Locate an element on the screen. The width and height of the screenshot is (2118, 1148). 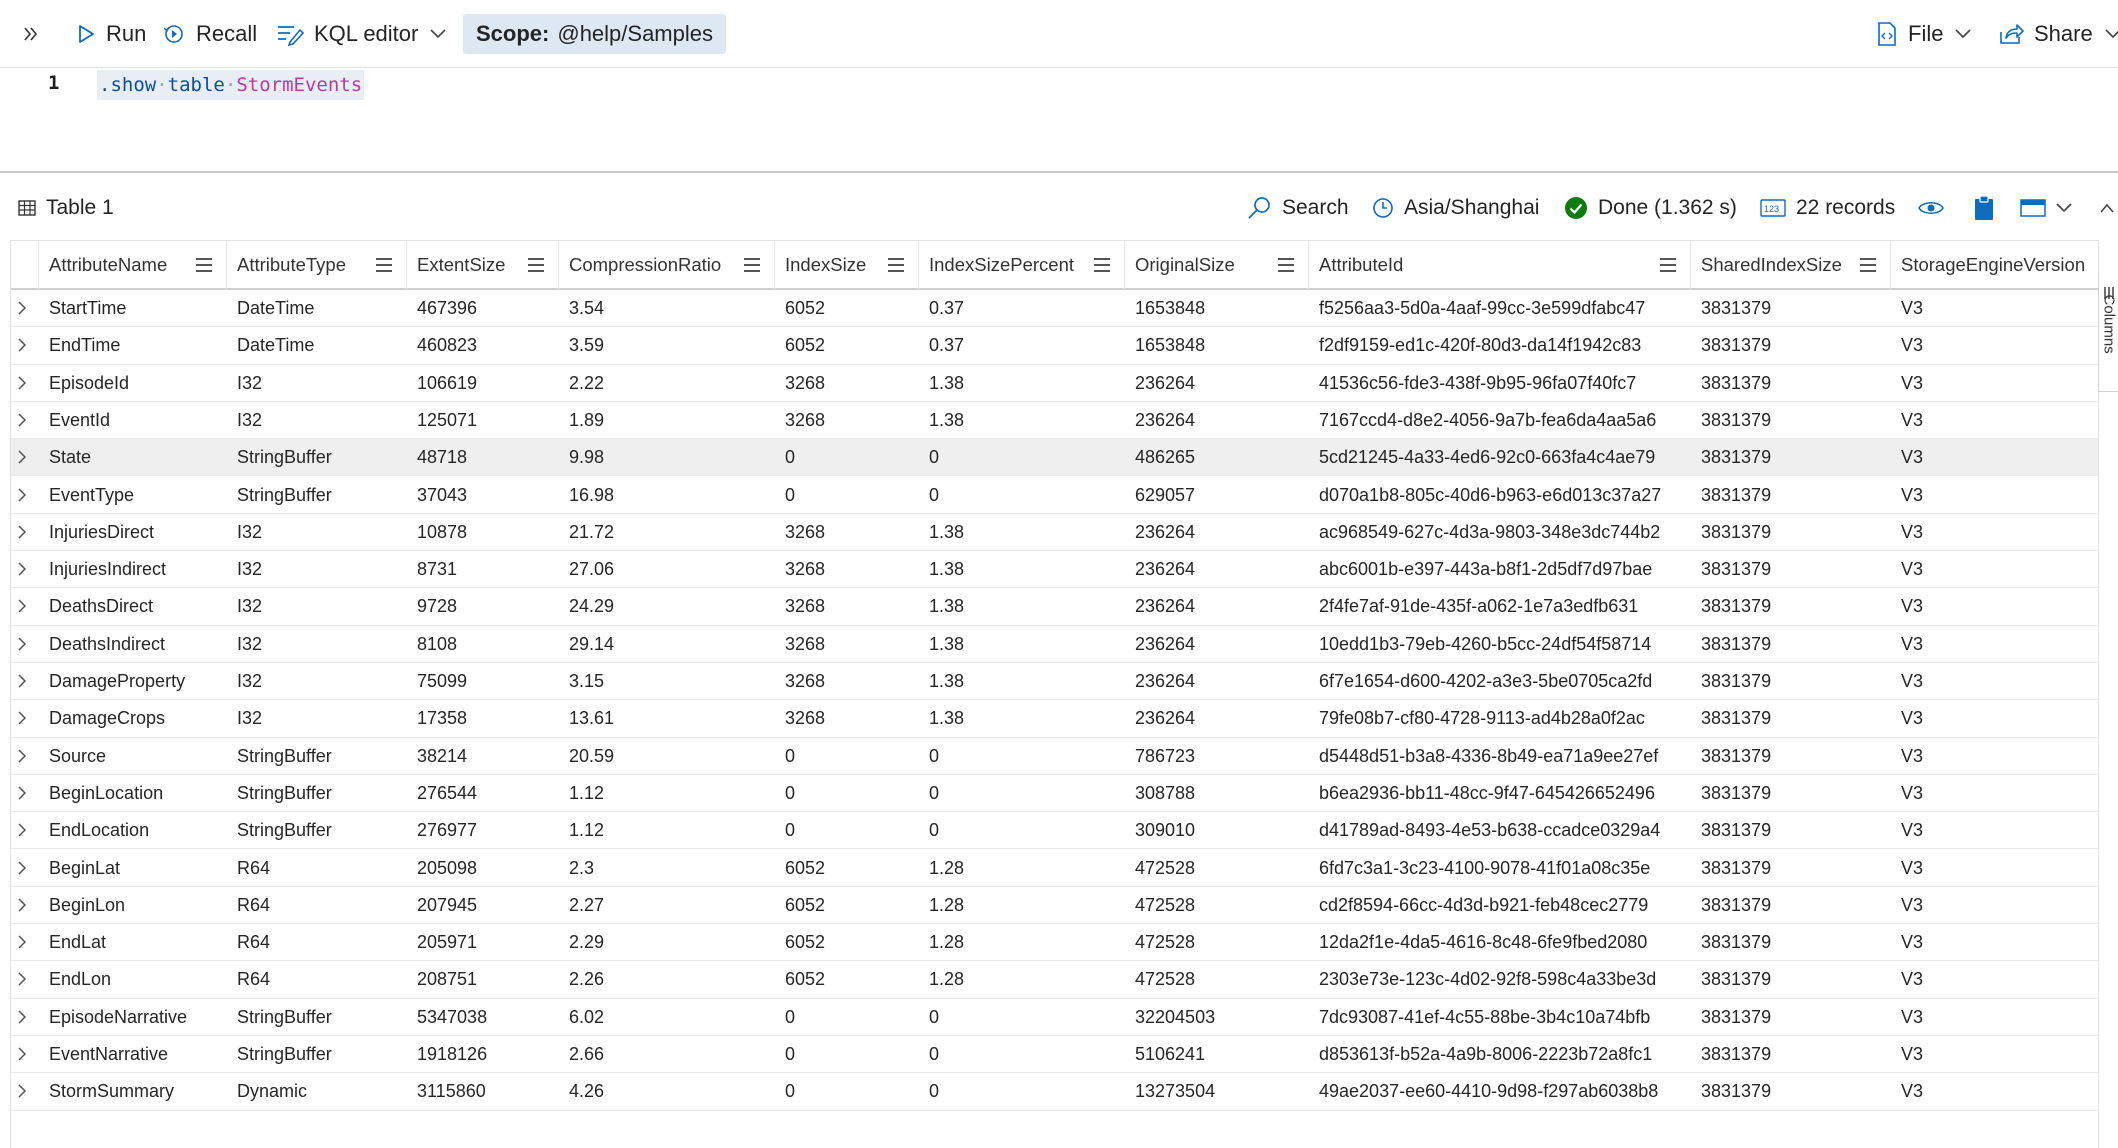
search-button: Search is located at coordinates (1297, 208).